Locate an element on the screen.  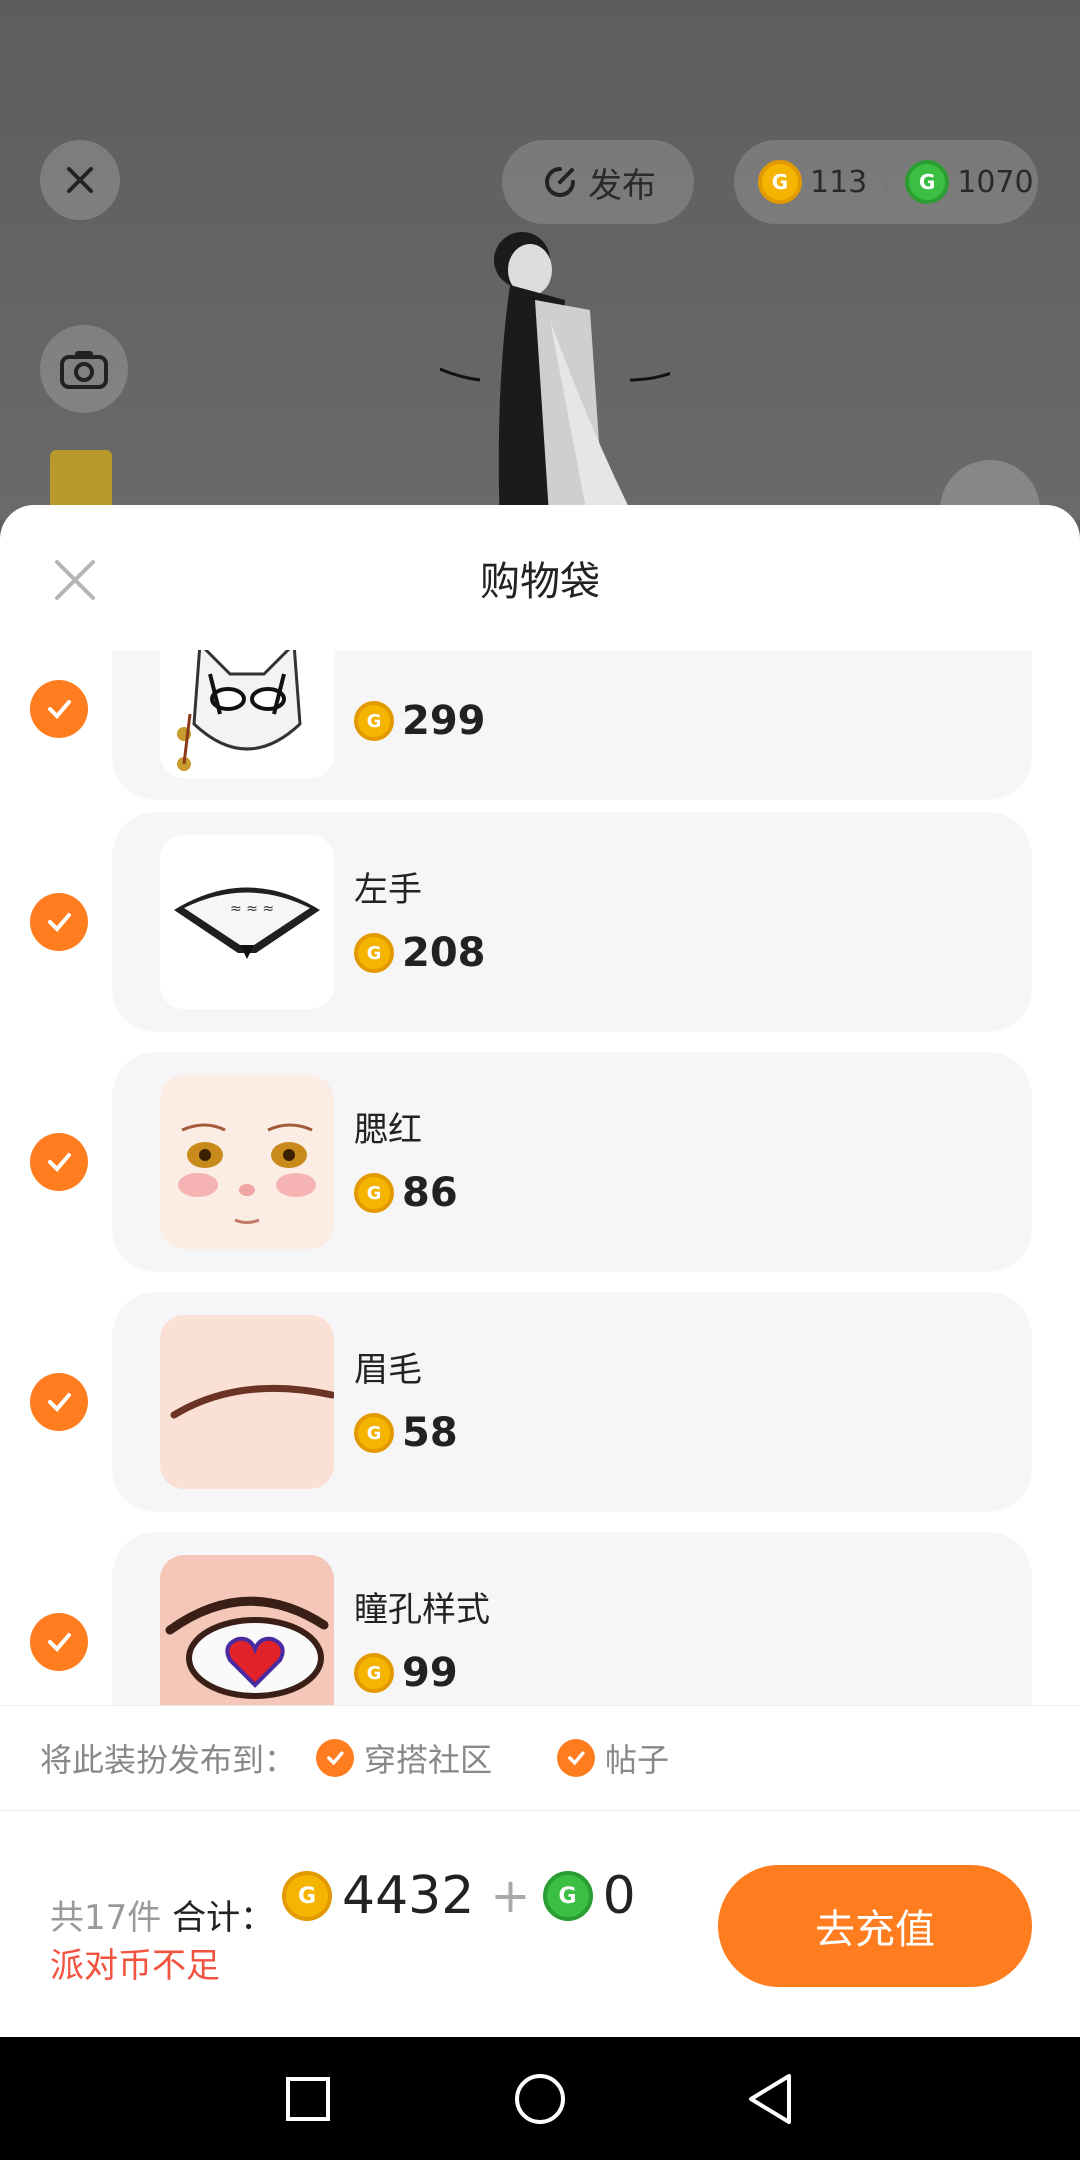
checkout-footer: 共17件 合计： G 4432 + G 0 派对币不足 去充值 is located at coordinates (540, 1923).